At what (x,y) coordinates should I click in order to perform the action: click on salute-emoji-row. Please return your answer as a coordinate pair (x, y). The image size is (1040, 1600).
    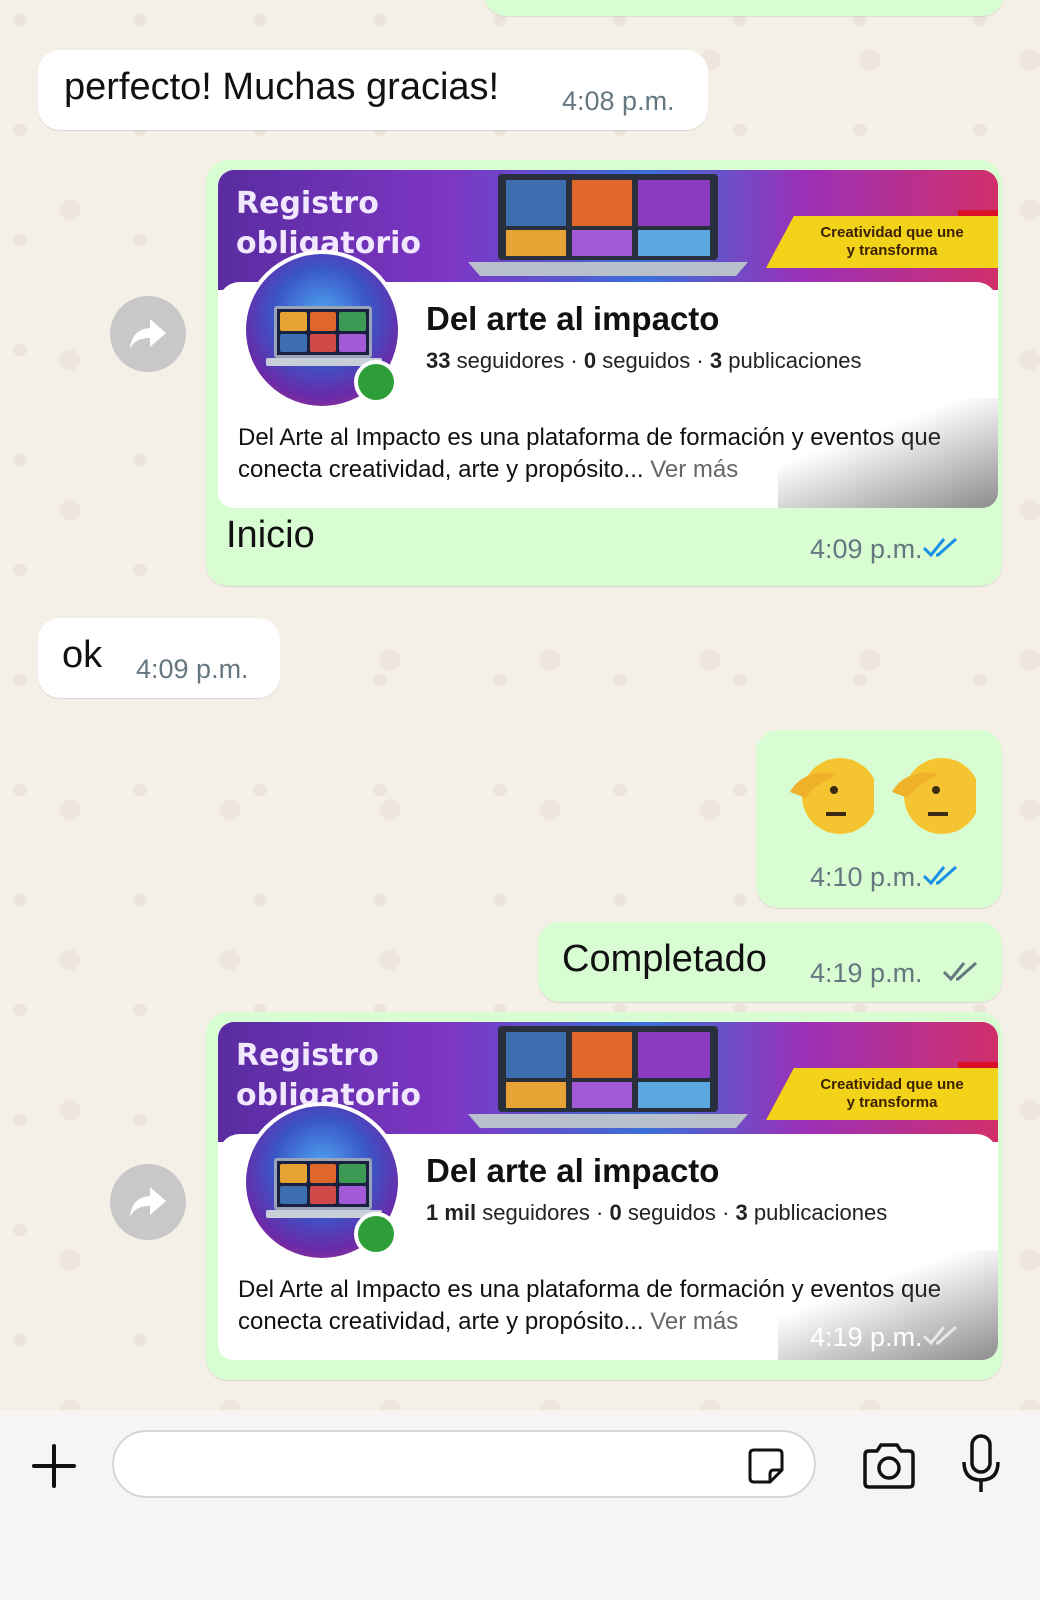
    Looking at the image, I should click on (881, 795).